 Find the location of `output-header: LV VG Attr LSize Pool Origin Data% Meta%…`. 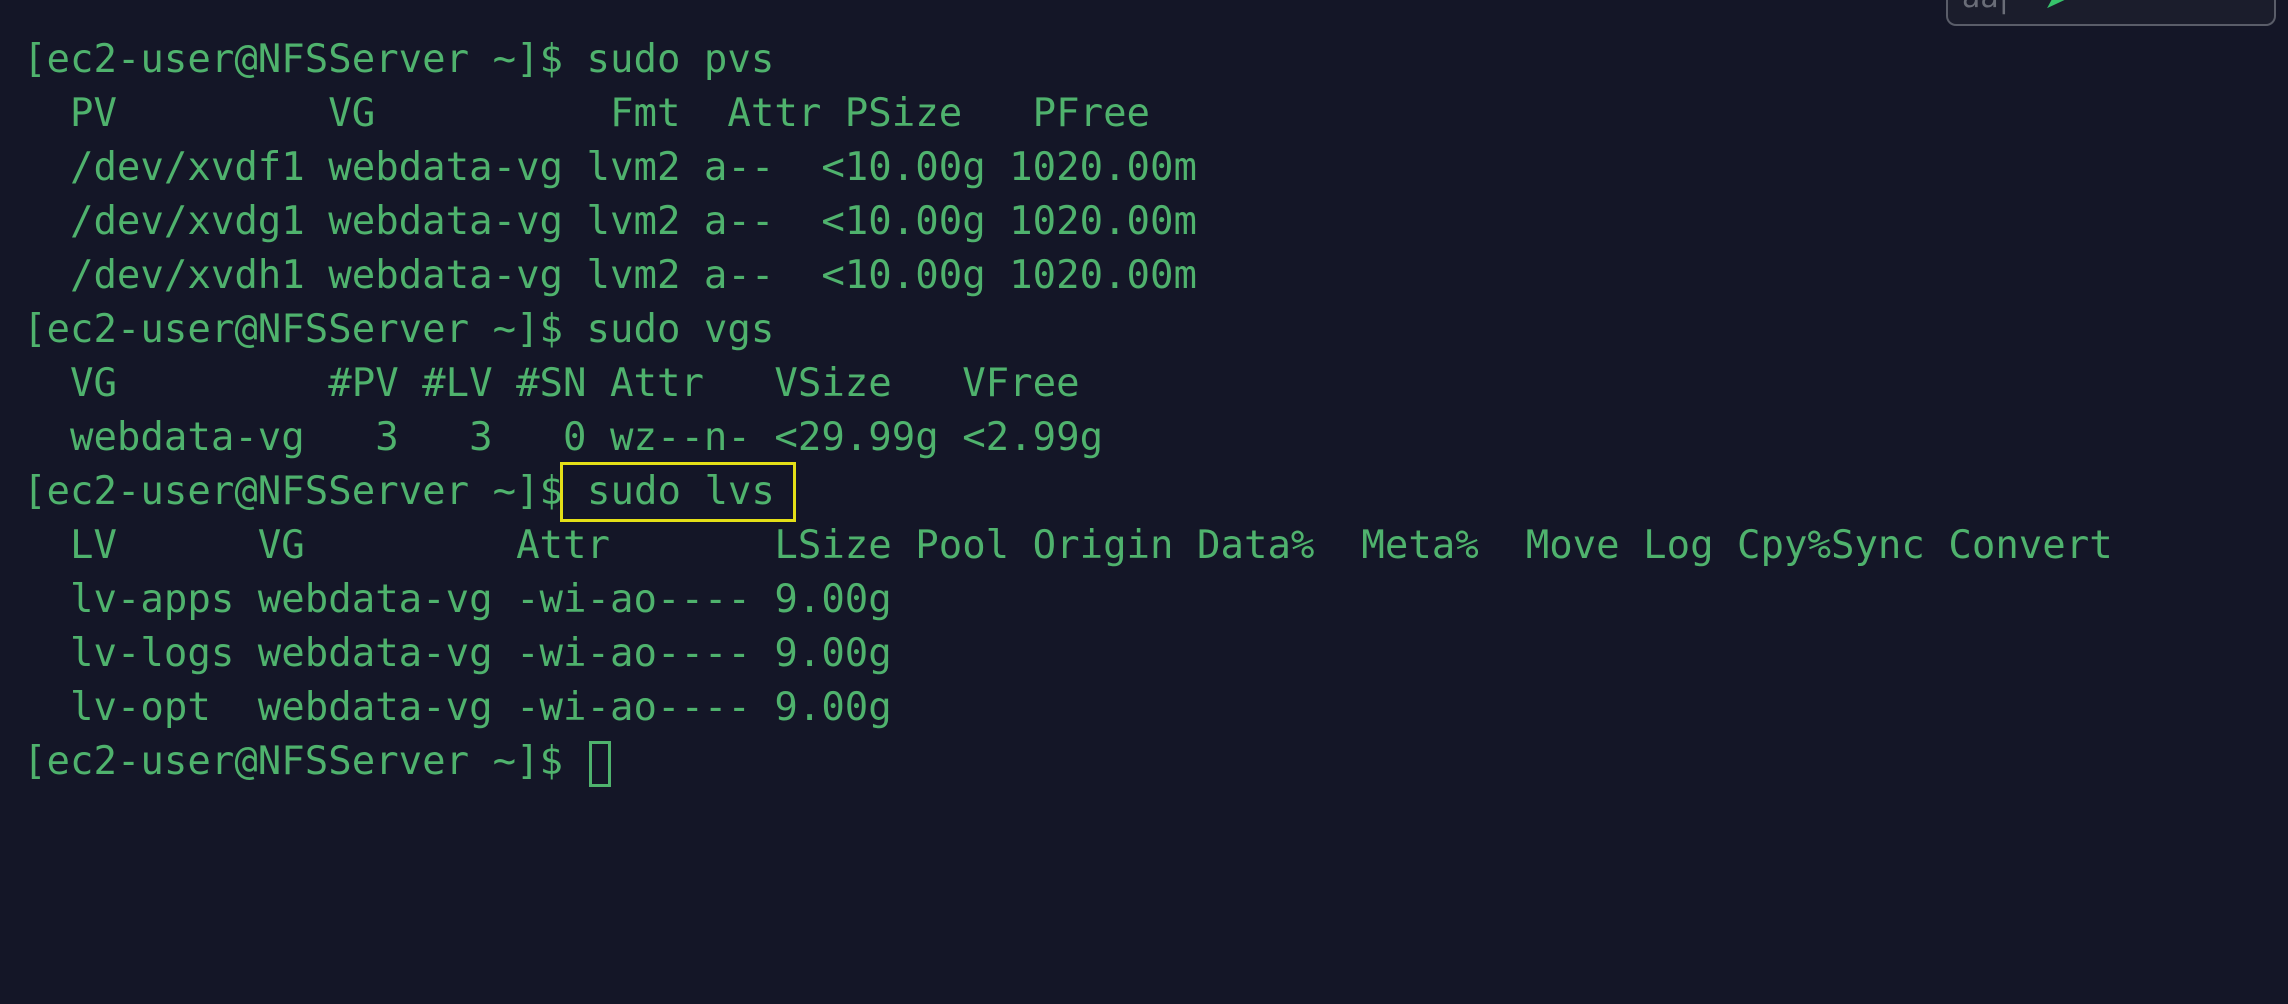

output-header: LV VG Attr LSize Pool Origin Data% Meta%… is located at coordinates (1068, 545).